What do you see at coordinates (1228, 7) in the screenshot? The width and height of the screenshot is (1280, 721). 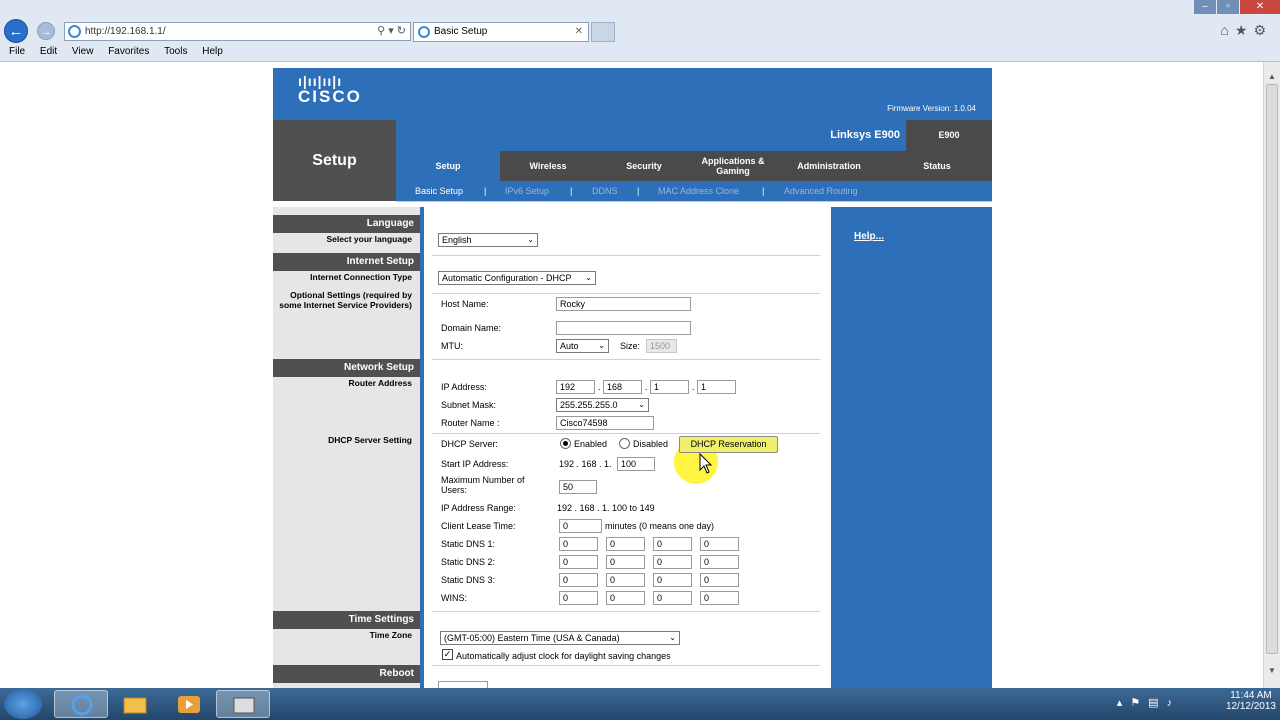 I see `maximize-icon: ▫` at bounding box center [1228, 7].